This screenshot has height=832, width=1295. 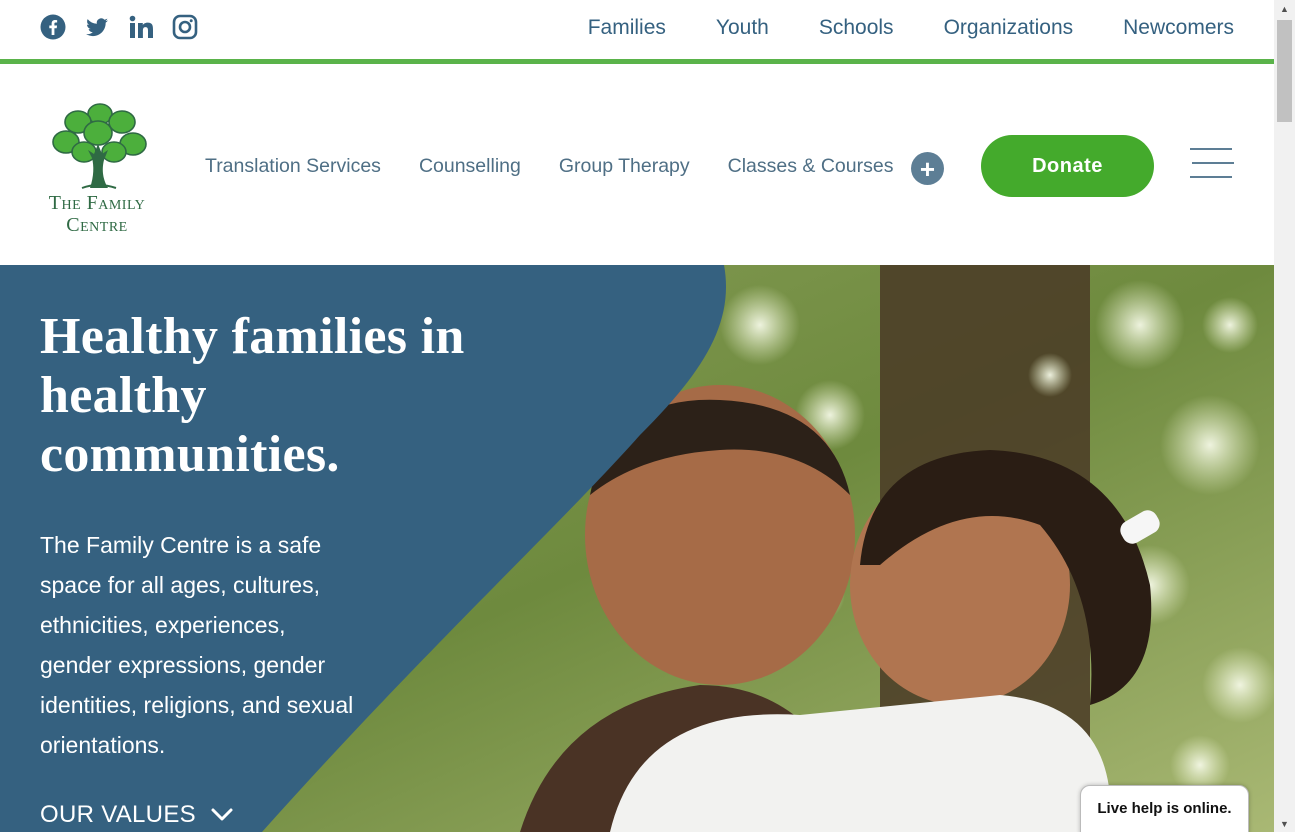 What do you see at coordinates (624, 166) in the screenshot?
I see `nav-group-therapy: Group Therapy` at bounding box center [624, 166].